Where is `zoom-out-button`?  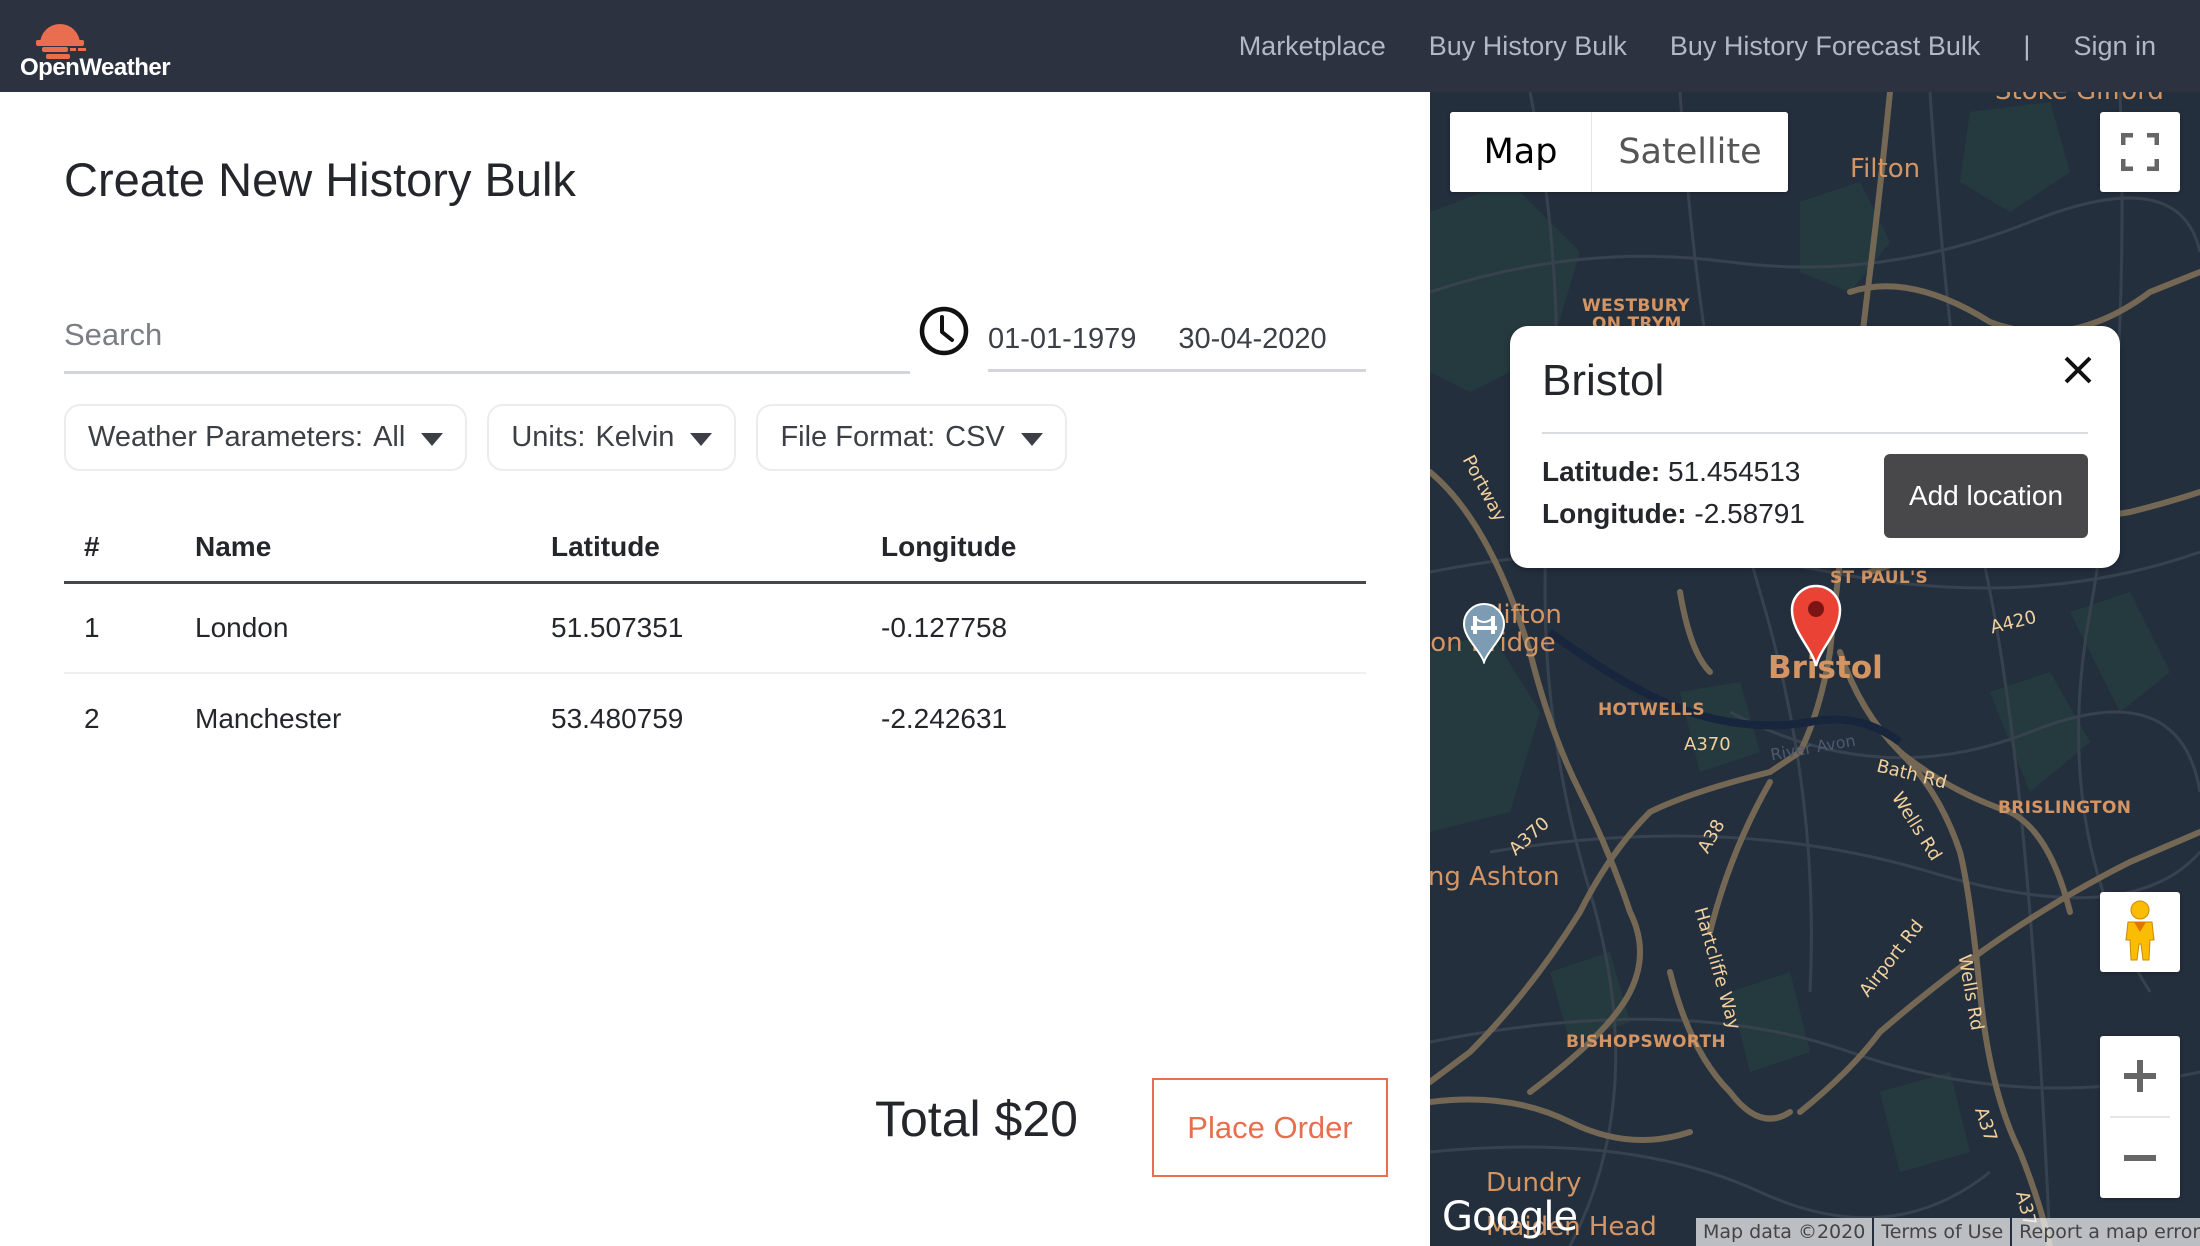
zoom-out-button is located at coordinates (2140, 1158).